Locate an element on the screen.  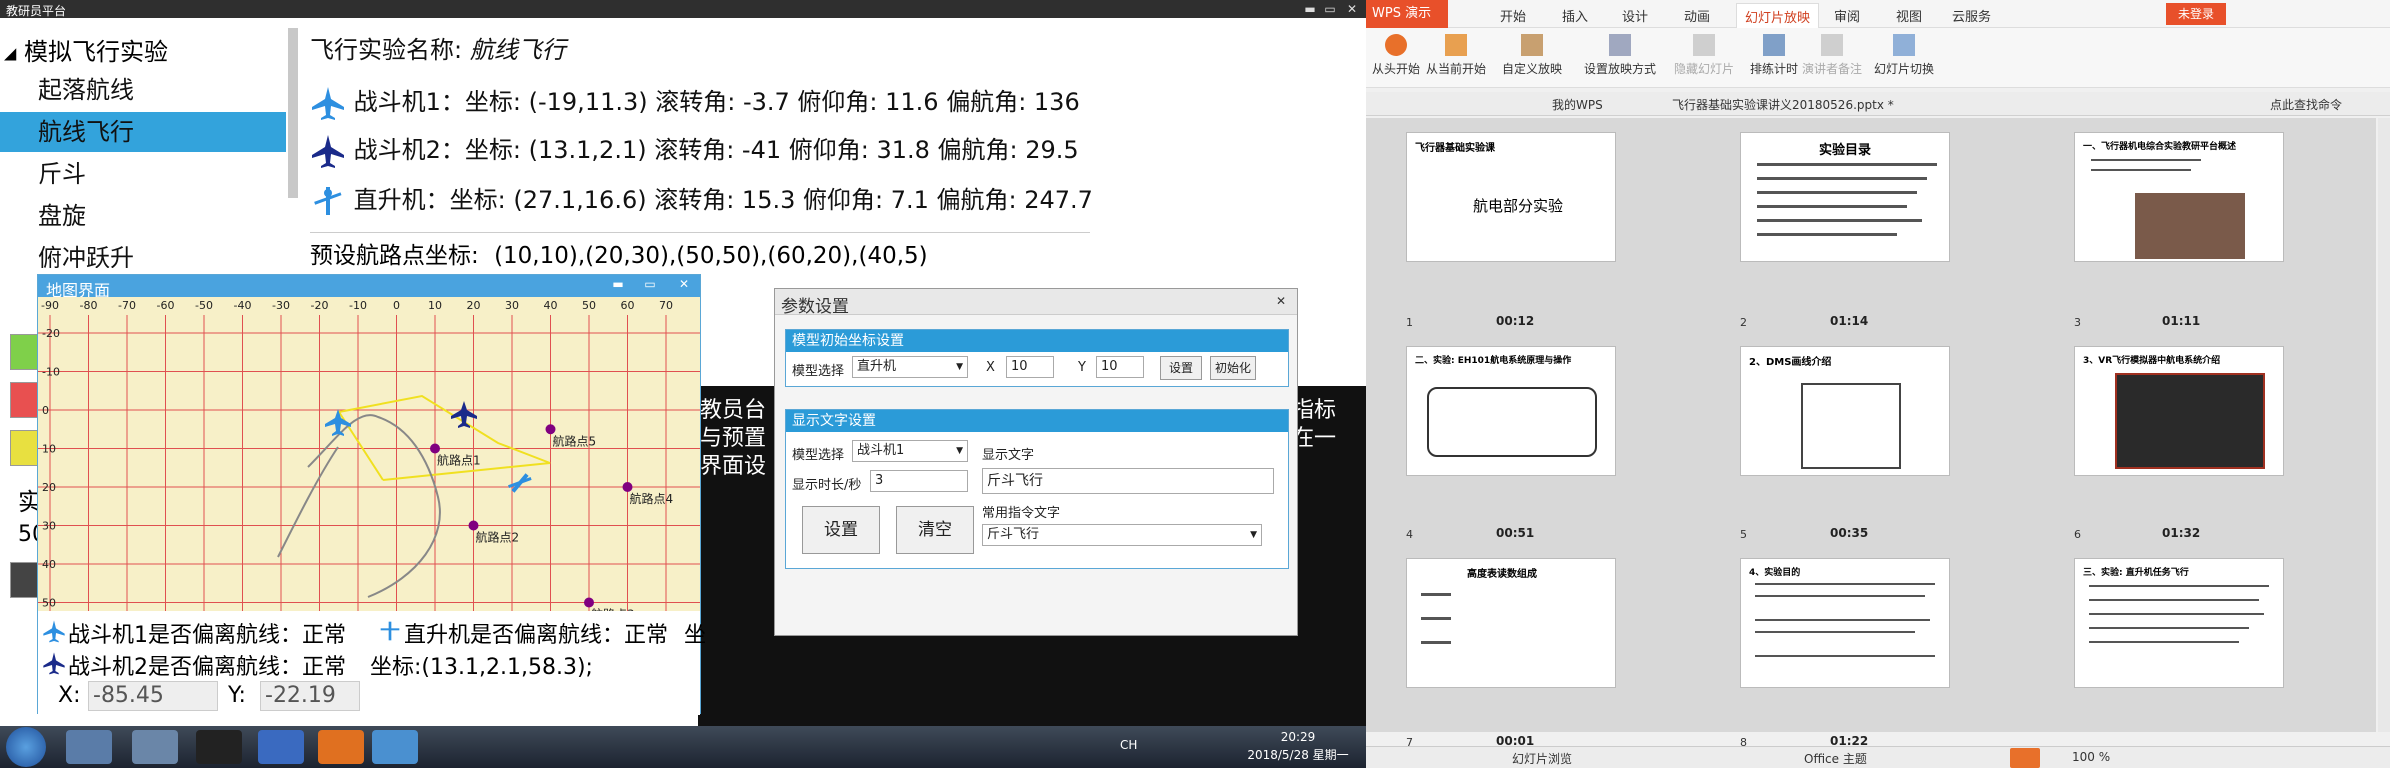
doc-tab-file: 飞行器基础实验课讲义20180526.pptx * is located at coordinates (1783, 104).